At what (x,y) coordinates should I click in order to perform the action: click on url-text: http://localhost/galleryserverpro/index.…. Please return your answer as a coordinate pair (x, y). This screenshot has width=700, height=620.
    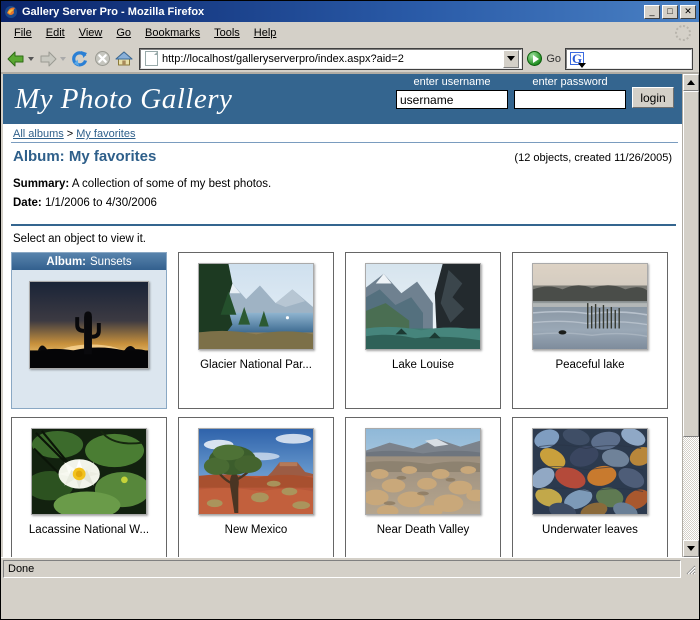
    Looking at the image, I should click on (332, 59).